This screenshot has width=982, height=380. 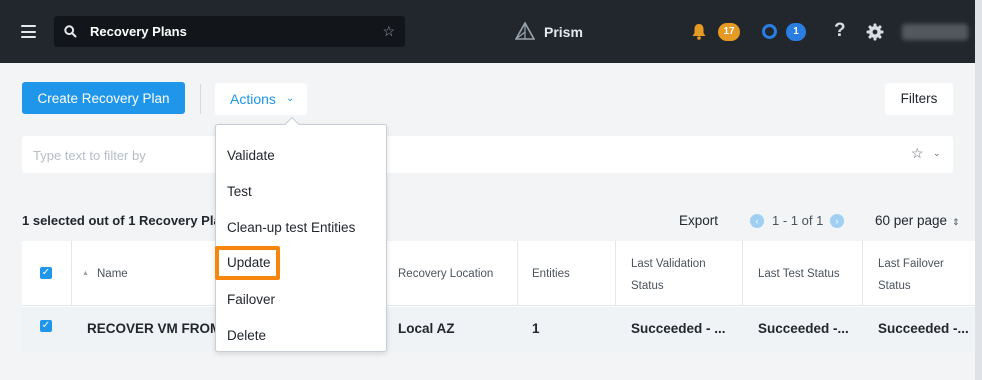 What do you see at coordinates (935, 32) in the screenshot?
I see `user-menu-avatar` at bounding box center [935, 32].